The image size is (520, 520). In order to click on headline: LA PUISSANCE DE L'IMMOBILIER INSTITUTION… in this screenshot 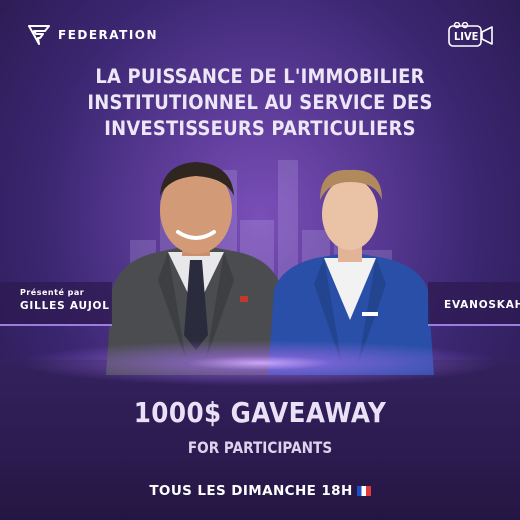, I will do `click(260, 103)`.